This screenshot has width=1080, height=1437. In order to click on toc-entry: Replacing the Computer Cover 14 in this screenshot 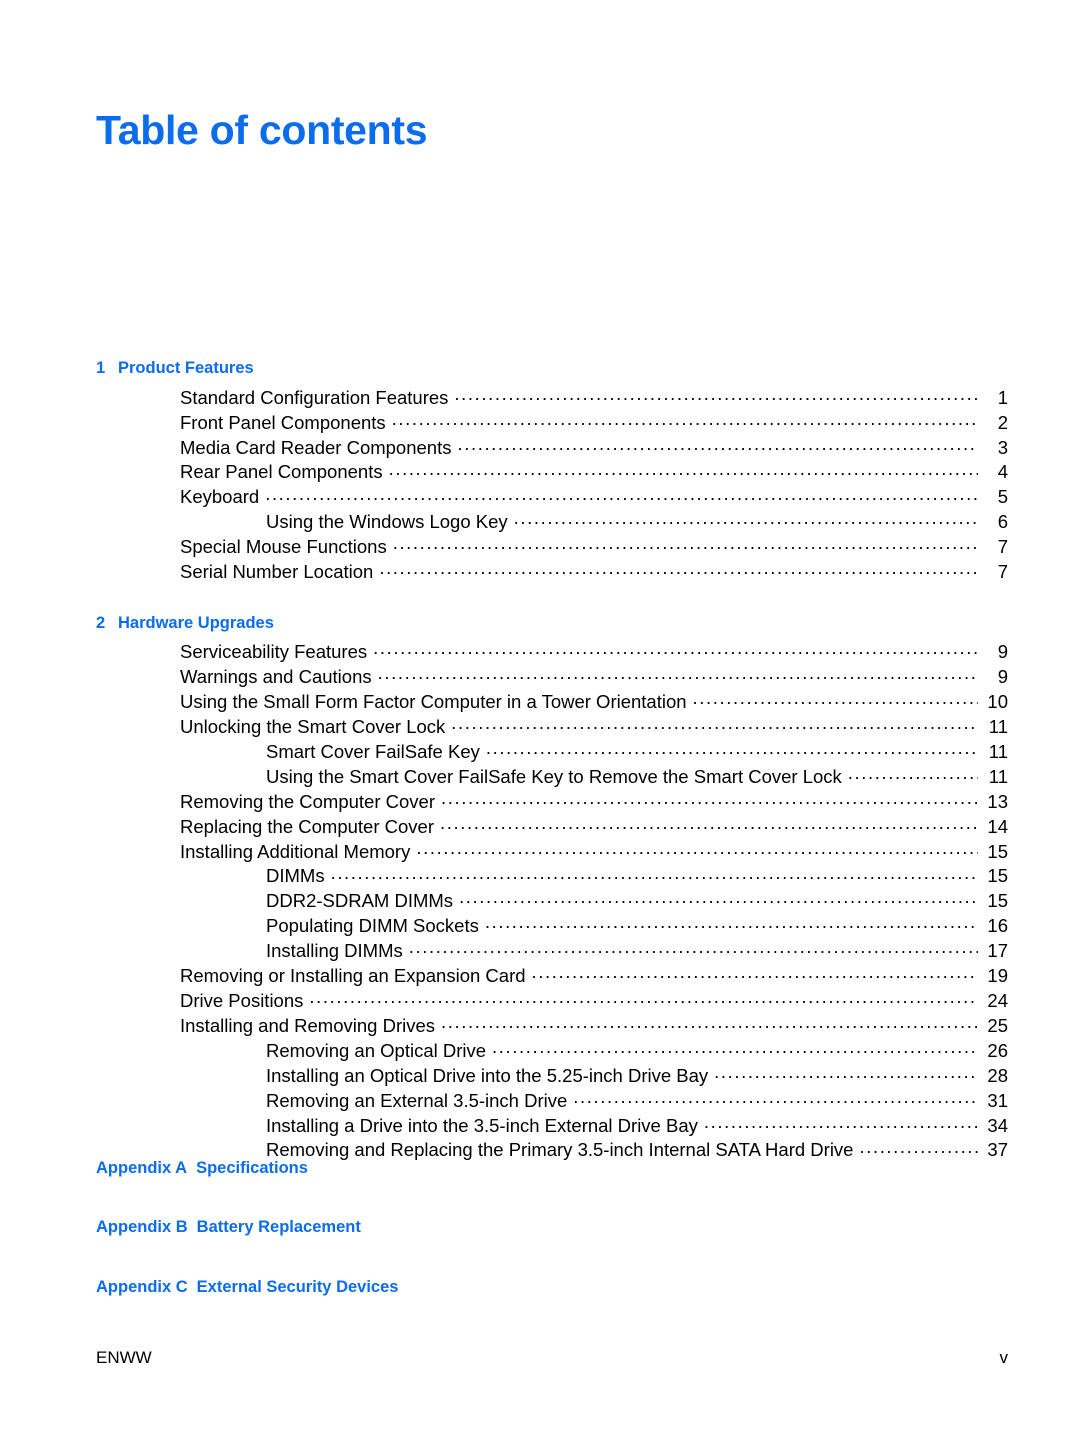, I will do `click(552, 826)`.